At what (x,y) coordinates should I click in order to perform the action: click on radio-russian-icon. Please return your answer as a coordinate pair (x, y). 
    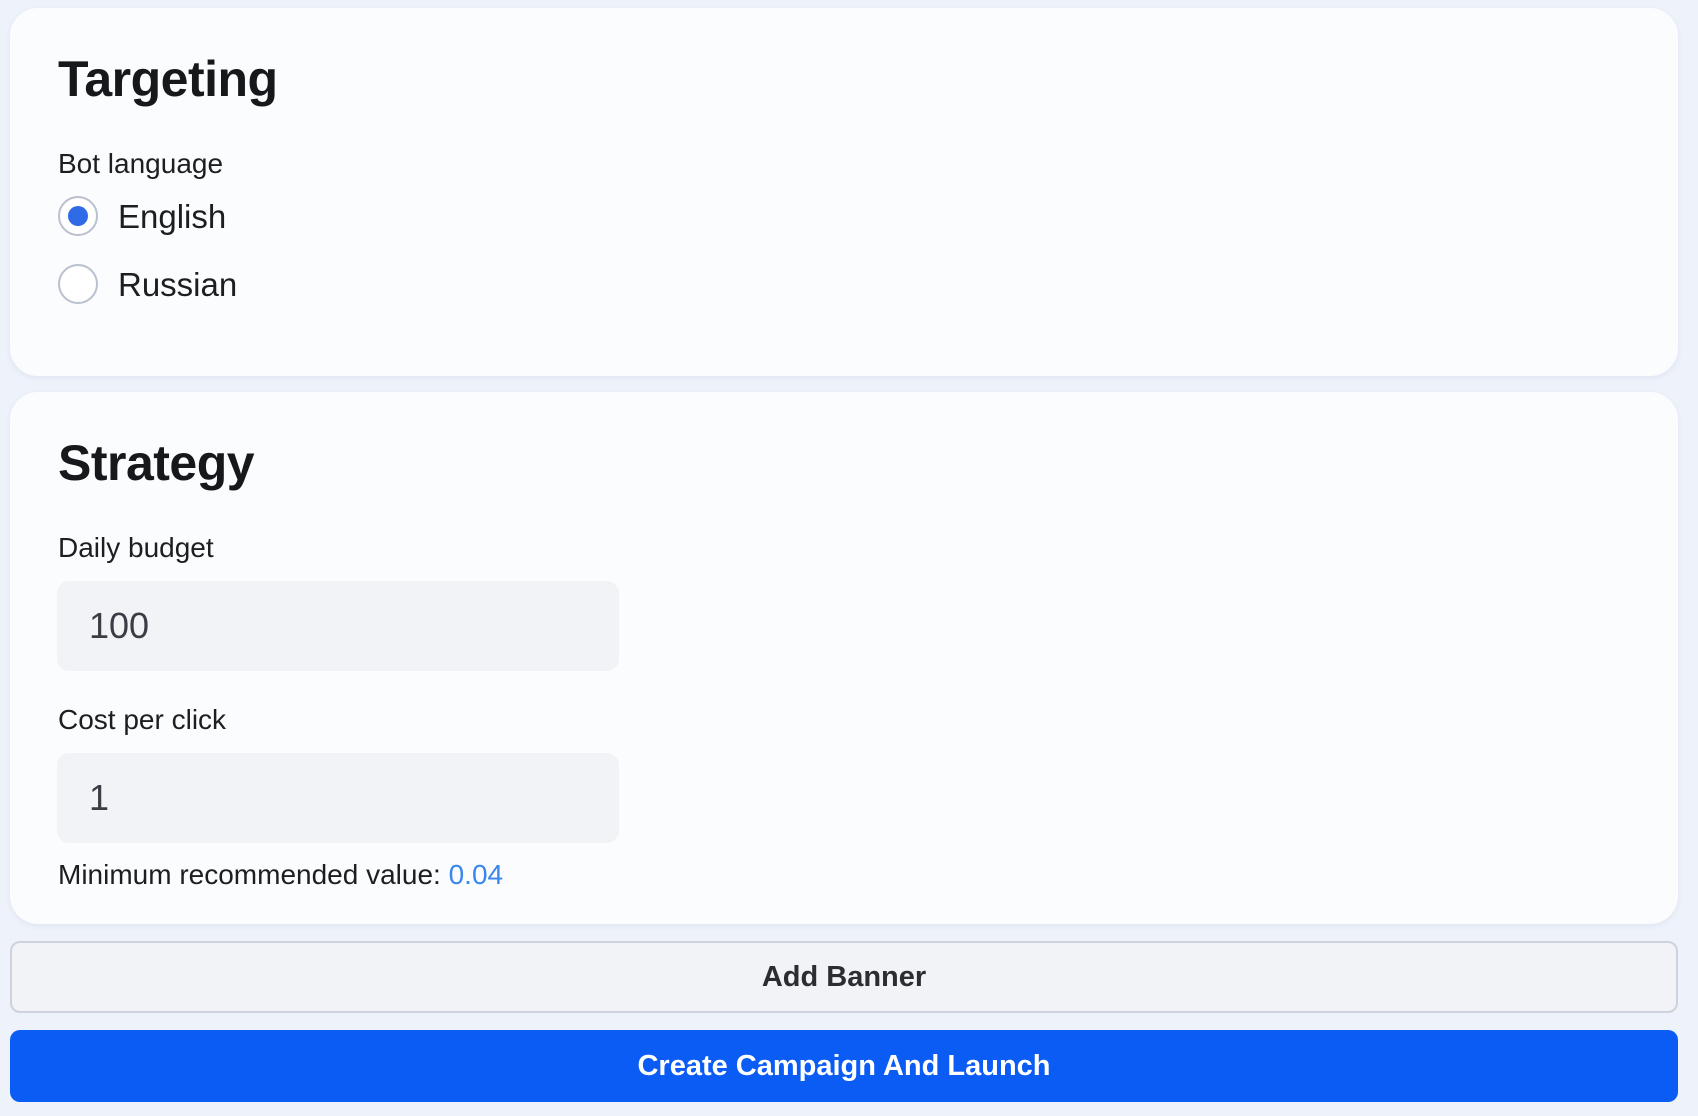
    Looking at the image, I should click on (78, 284).